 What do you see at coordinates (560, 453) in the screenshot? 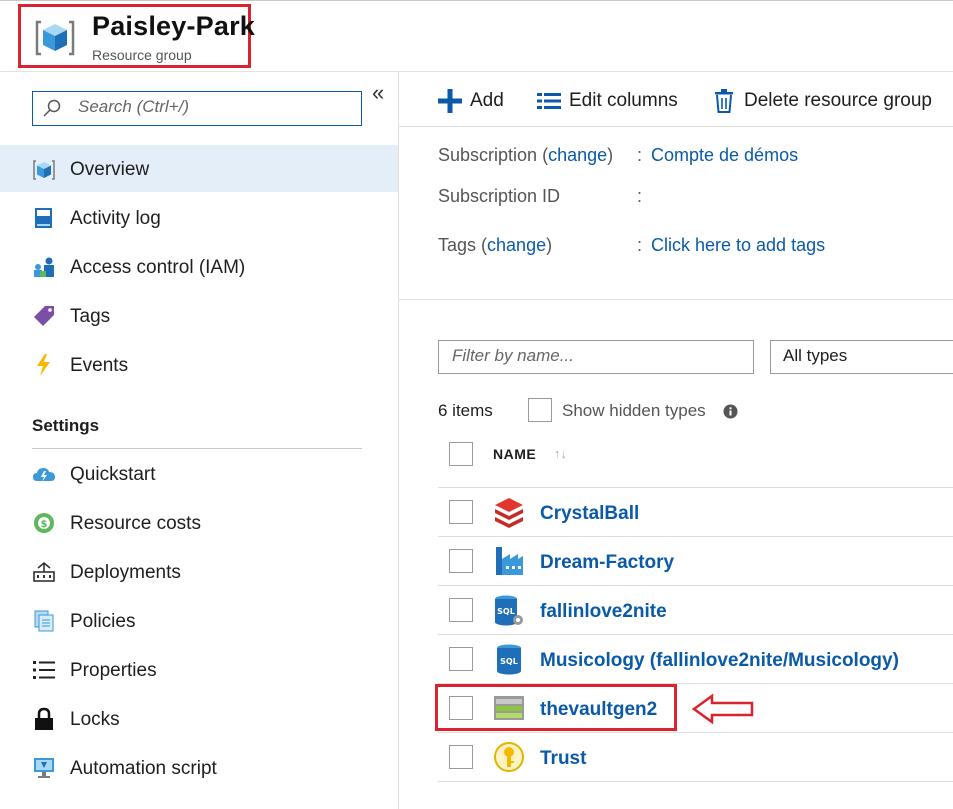
I see `sort-icon: ↑↓` at bounding box center [560, 453].